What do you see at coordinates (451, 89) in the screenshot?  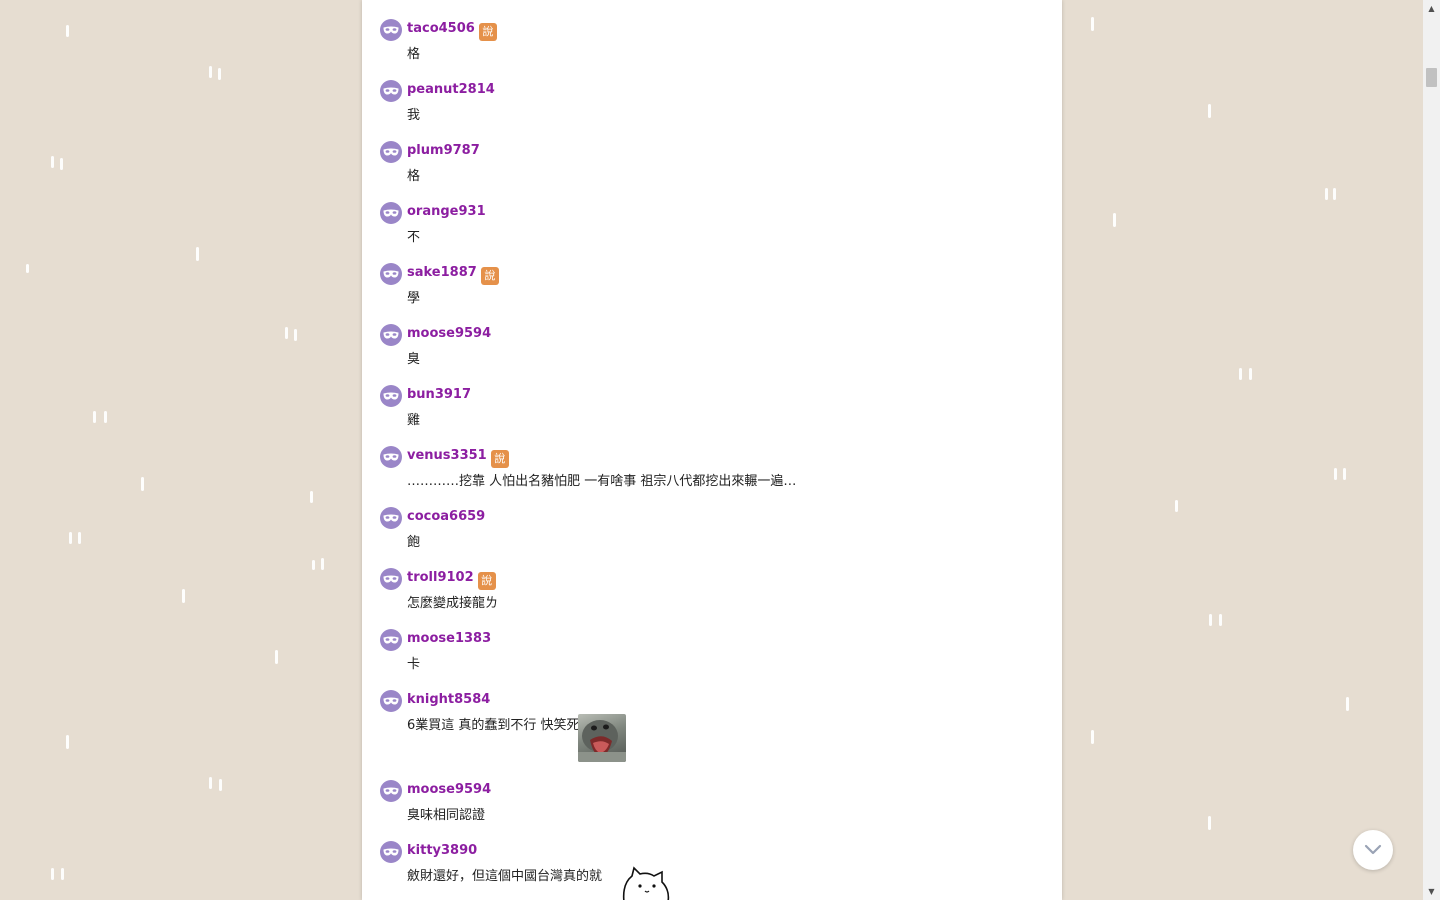 I see `username-link: peanut2814` at bounding box center [451, 89].